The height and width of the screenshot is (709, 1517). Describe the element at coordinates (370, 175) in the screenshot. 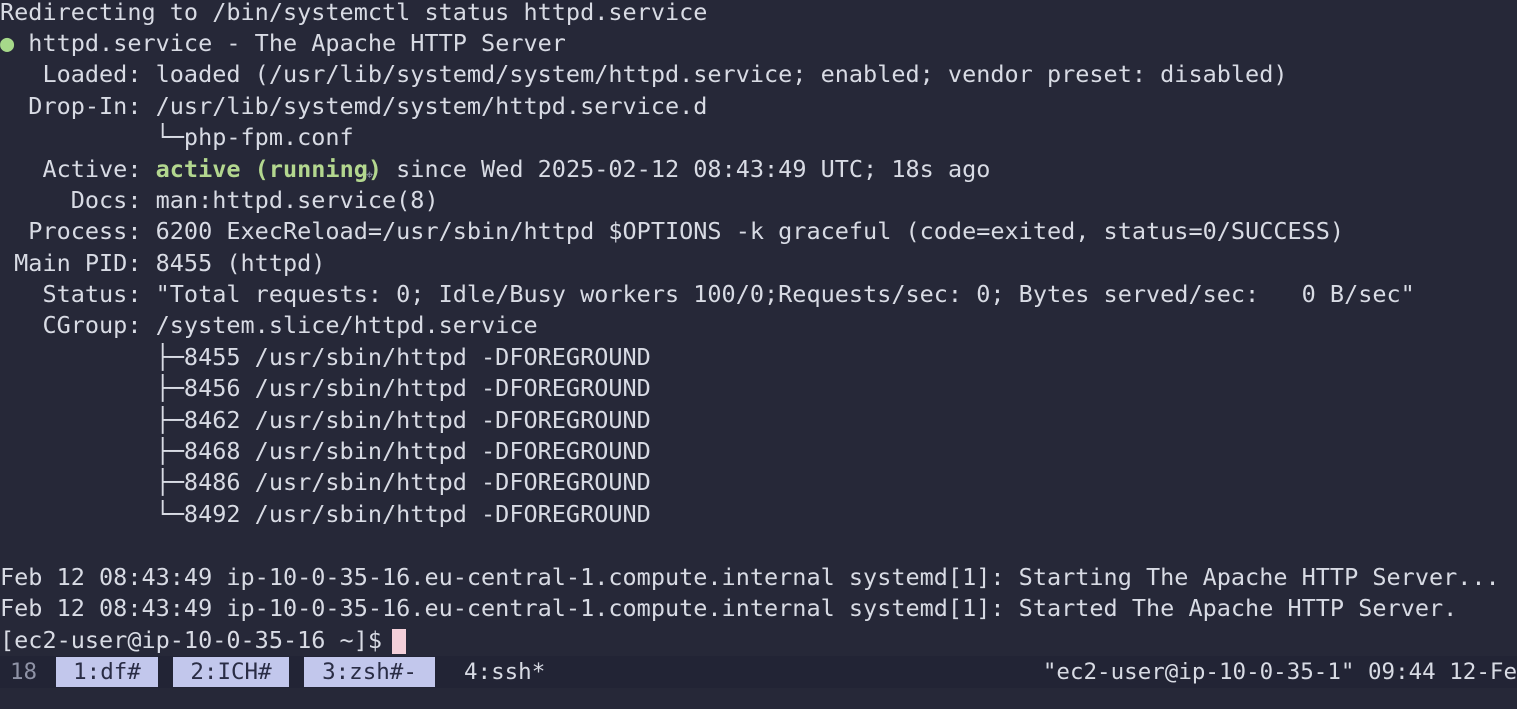

I see `mouse-pointer-icon: ⌖` at that location.